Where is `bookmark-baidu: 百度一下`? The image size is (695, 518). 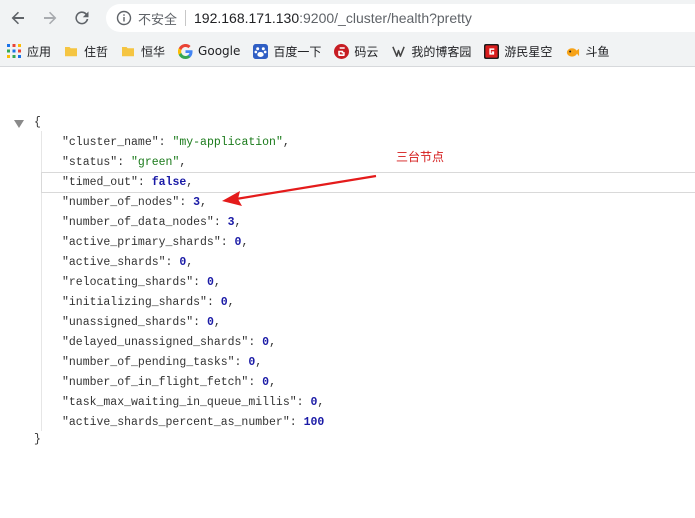
bookmark-baidu: 百度一下 is located at coordinates (286, 51).